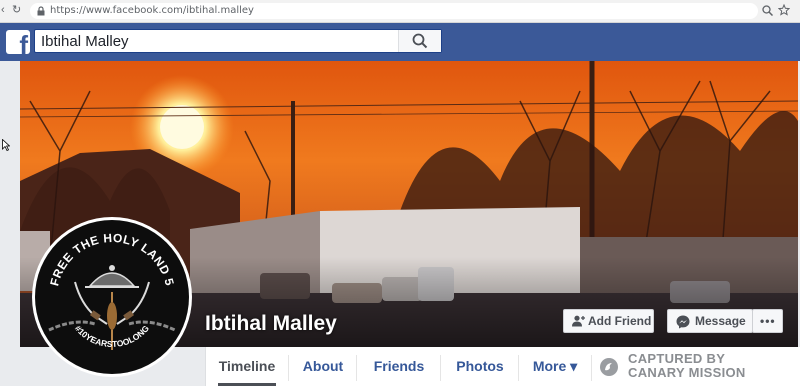 The image size is (800, 386). I want to click on zoom-icon, so click(767, 10).